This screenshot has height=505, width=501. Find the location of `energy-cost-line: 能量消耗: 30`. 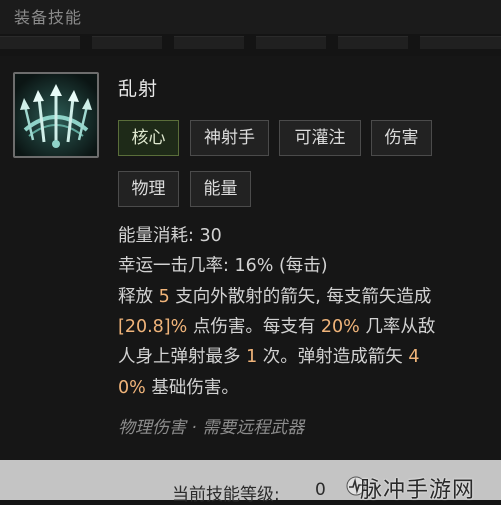

energy-cost-line: 能量消耗: 30 is located at coordinates (170, 234).